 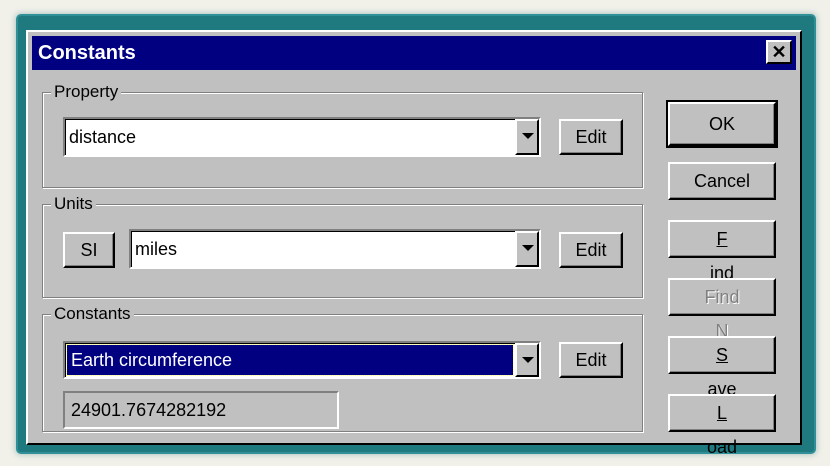 What do you see at coordinates (591, 250) in the screenshot?
I see `units-edit-button: Edit` at bounding box center [591, 250].